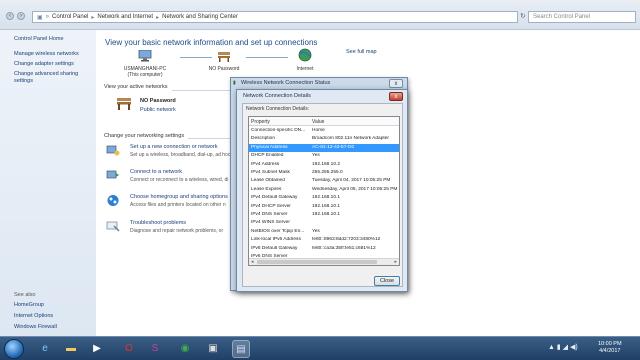 The width and height of the screenshot is (640, 360). I want to click on homegroup-link: HomeGroup, so click(29, 305).